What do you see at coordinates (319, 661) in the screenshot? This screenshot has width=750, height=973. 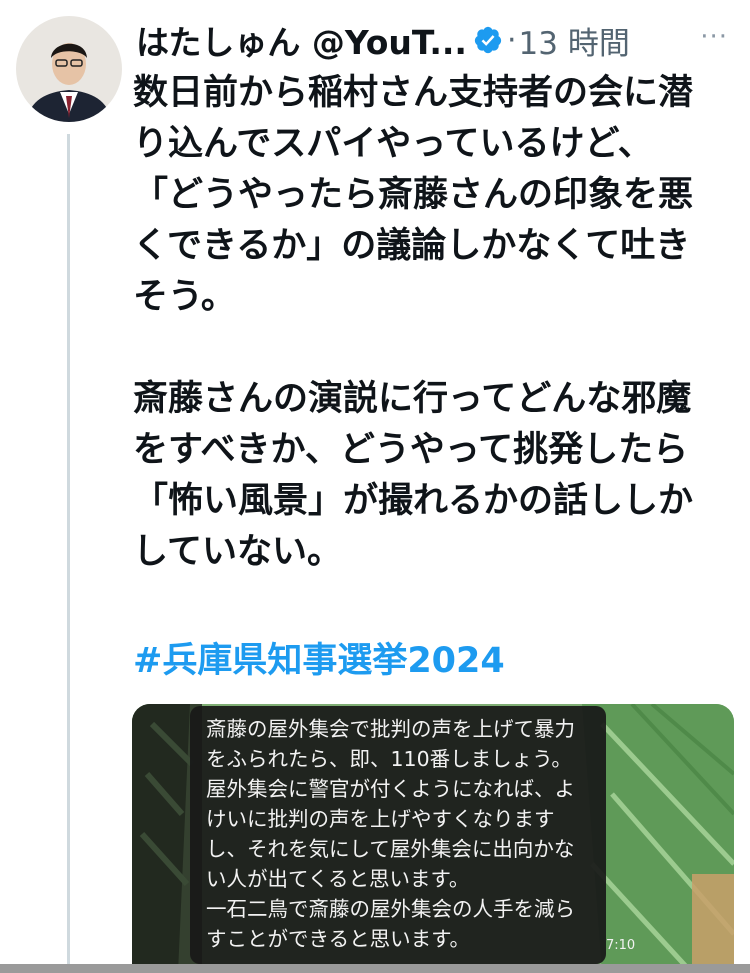 I see `hashtag-link: #兵庫県知事選挙2024` at bounding box center [319, 661].